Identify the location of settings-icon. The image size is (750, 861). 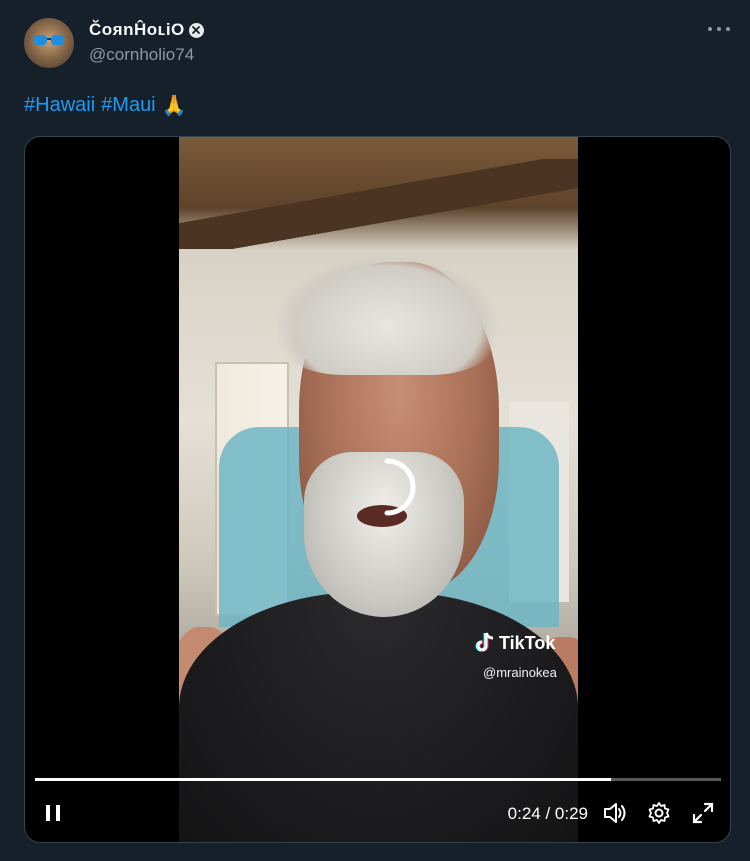
(659, 813).